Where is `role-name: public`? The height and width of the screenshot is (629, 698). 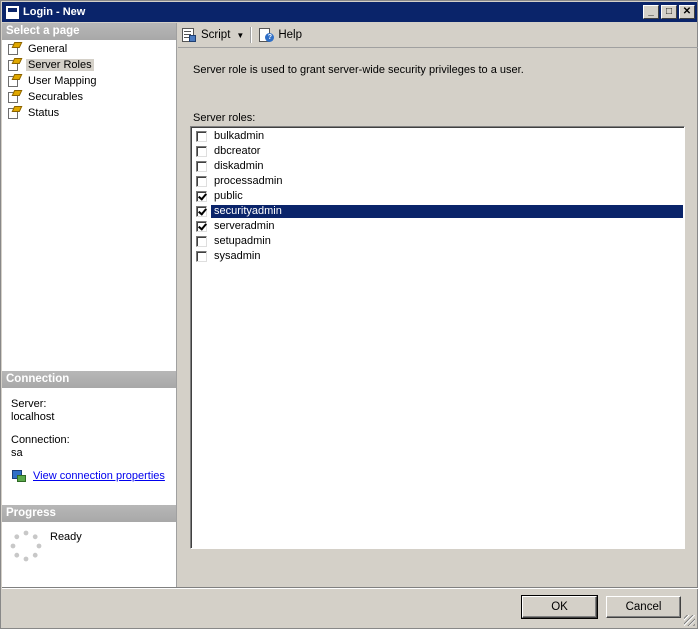 role-name: public is located at coordinates (228, 196).